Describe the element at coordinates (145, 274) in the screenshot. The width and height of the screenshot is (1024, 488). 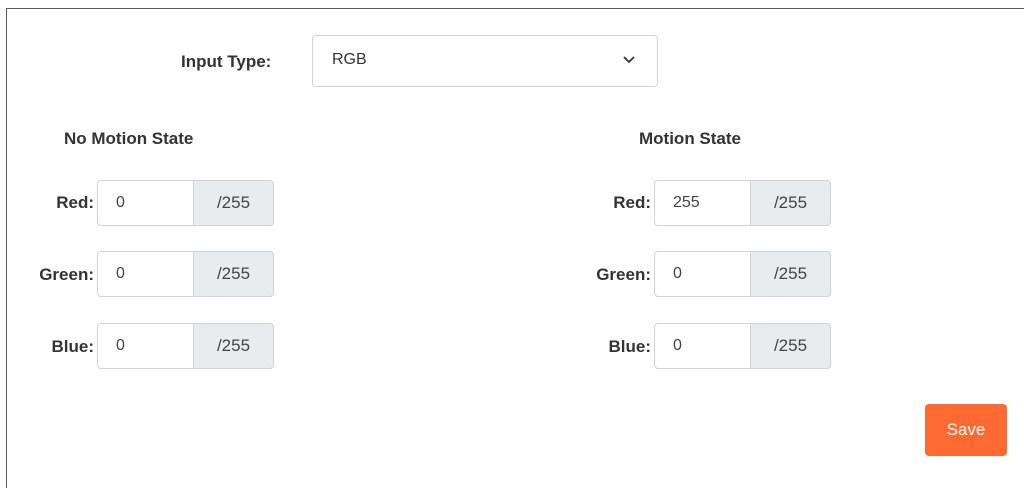
I see `no-motion-green-input` at that location.